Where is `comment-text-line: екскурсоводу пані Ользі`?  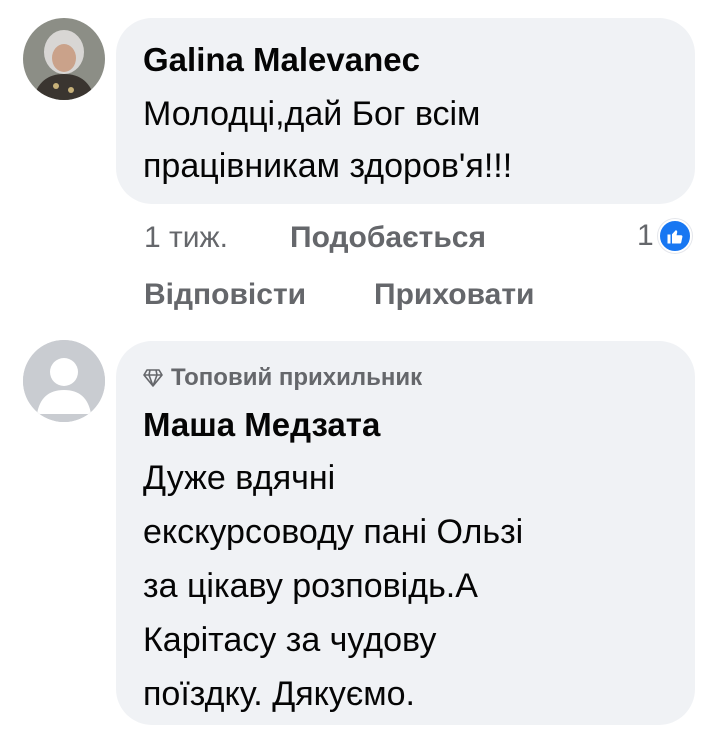
comment-text-line: екскурсоводу пані Ользі is located at coordinates (333, 532).